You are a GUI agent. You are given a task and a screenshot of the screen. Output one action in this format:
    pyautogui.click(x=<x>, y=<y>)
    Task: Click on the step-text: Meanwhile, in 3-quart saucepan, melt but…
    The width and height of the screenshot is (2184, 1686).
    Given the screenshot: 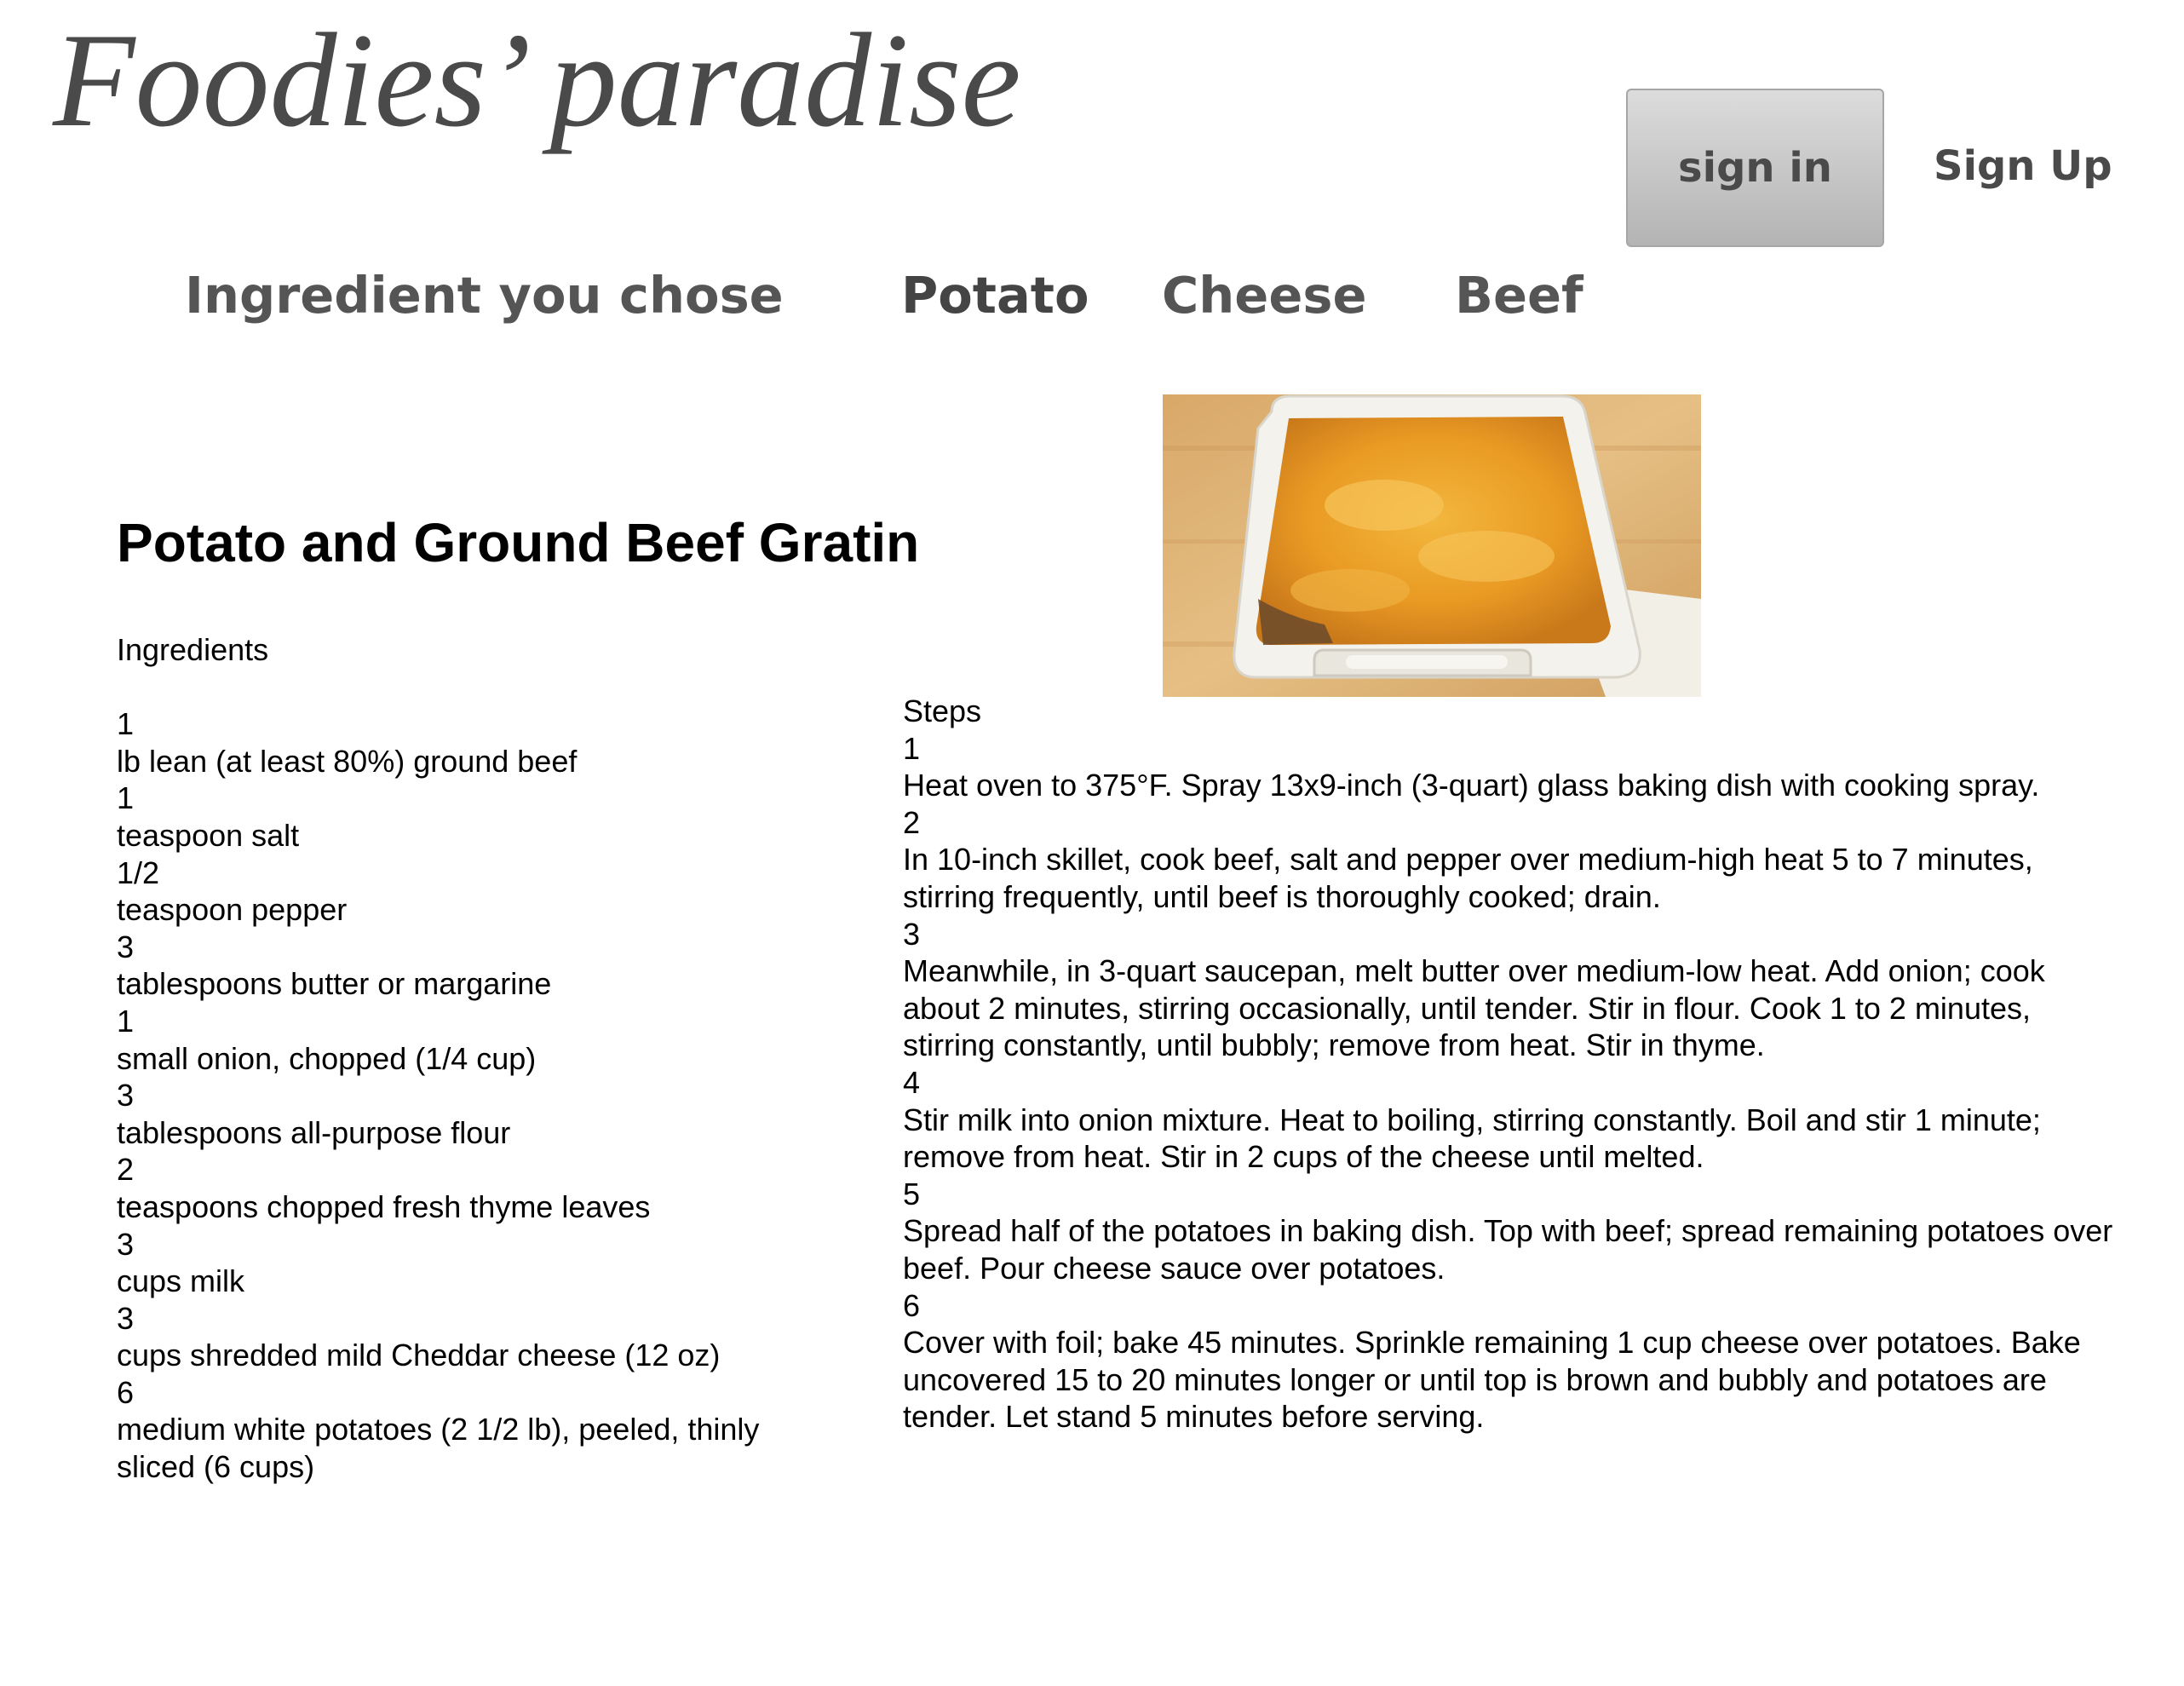 What is the action you would take?
    pyautogui.click(x=1474, y=1008)
    